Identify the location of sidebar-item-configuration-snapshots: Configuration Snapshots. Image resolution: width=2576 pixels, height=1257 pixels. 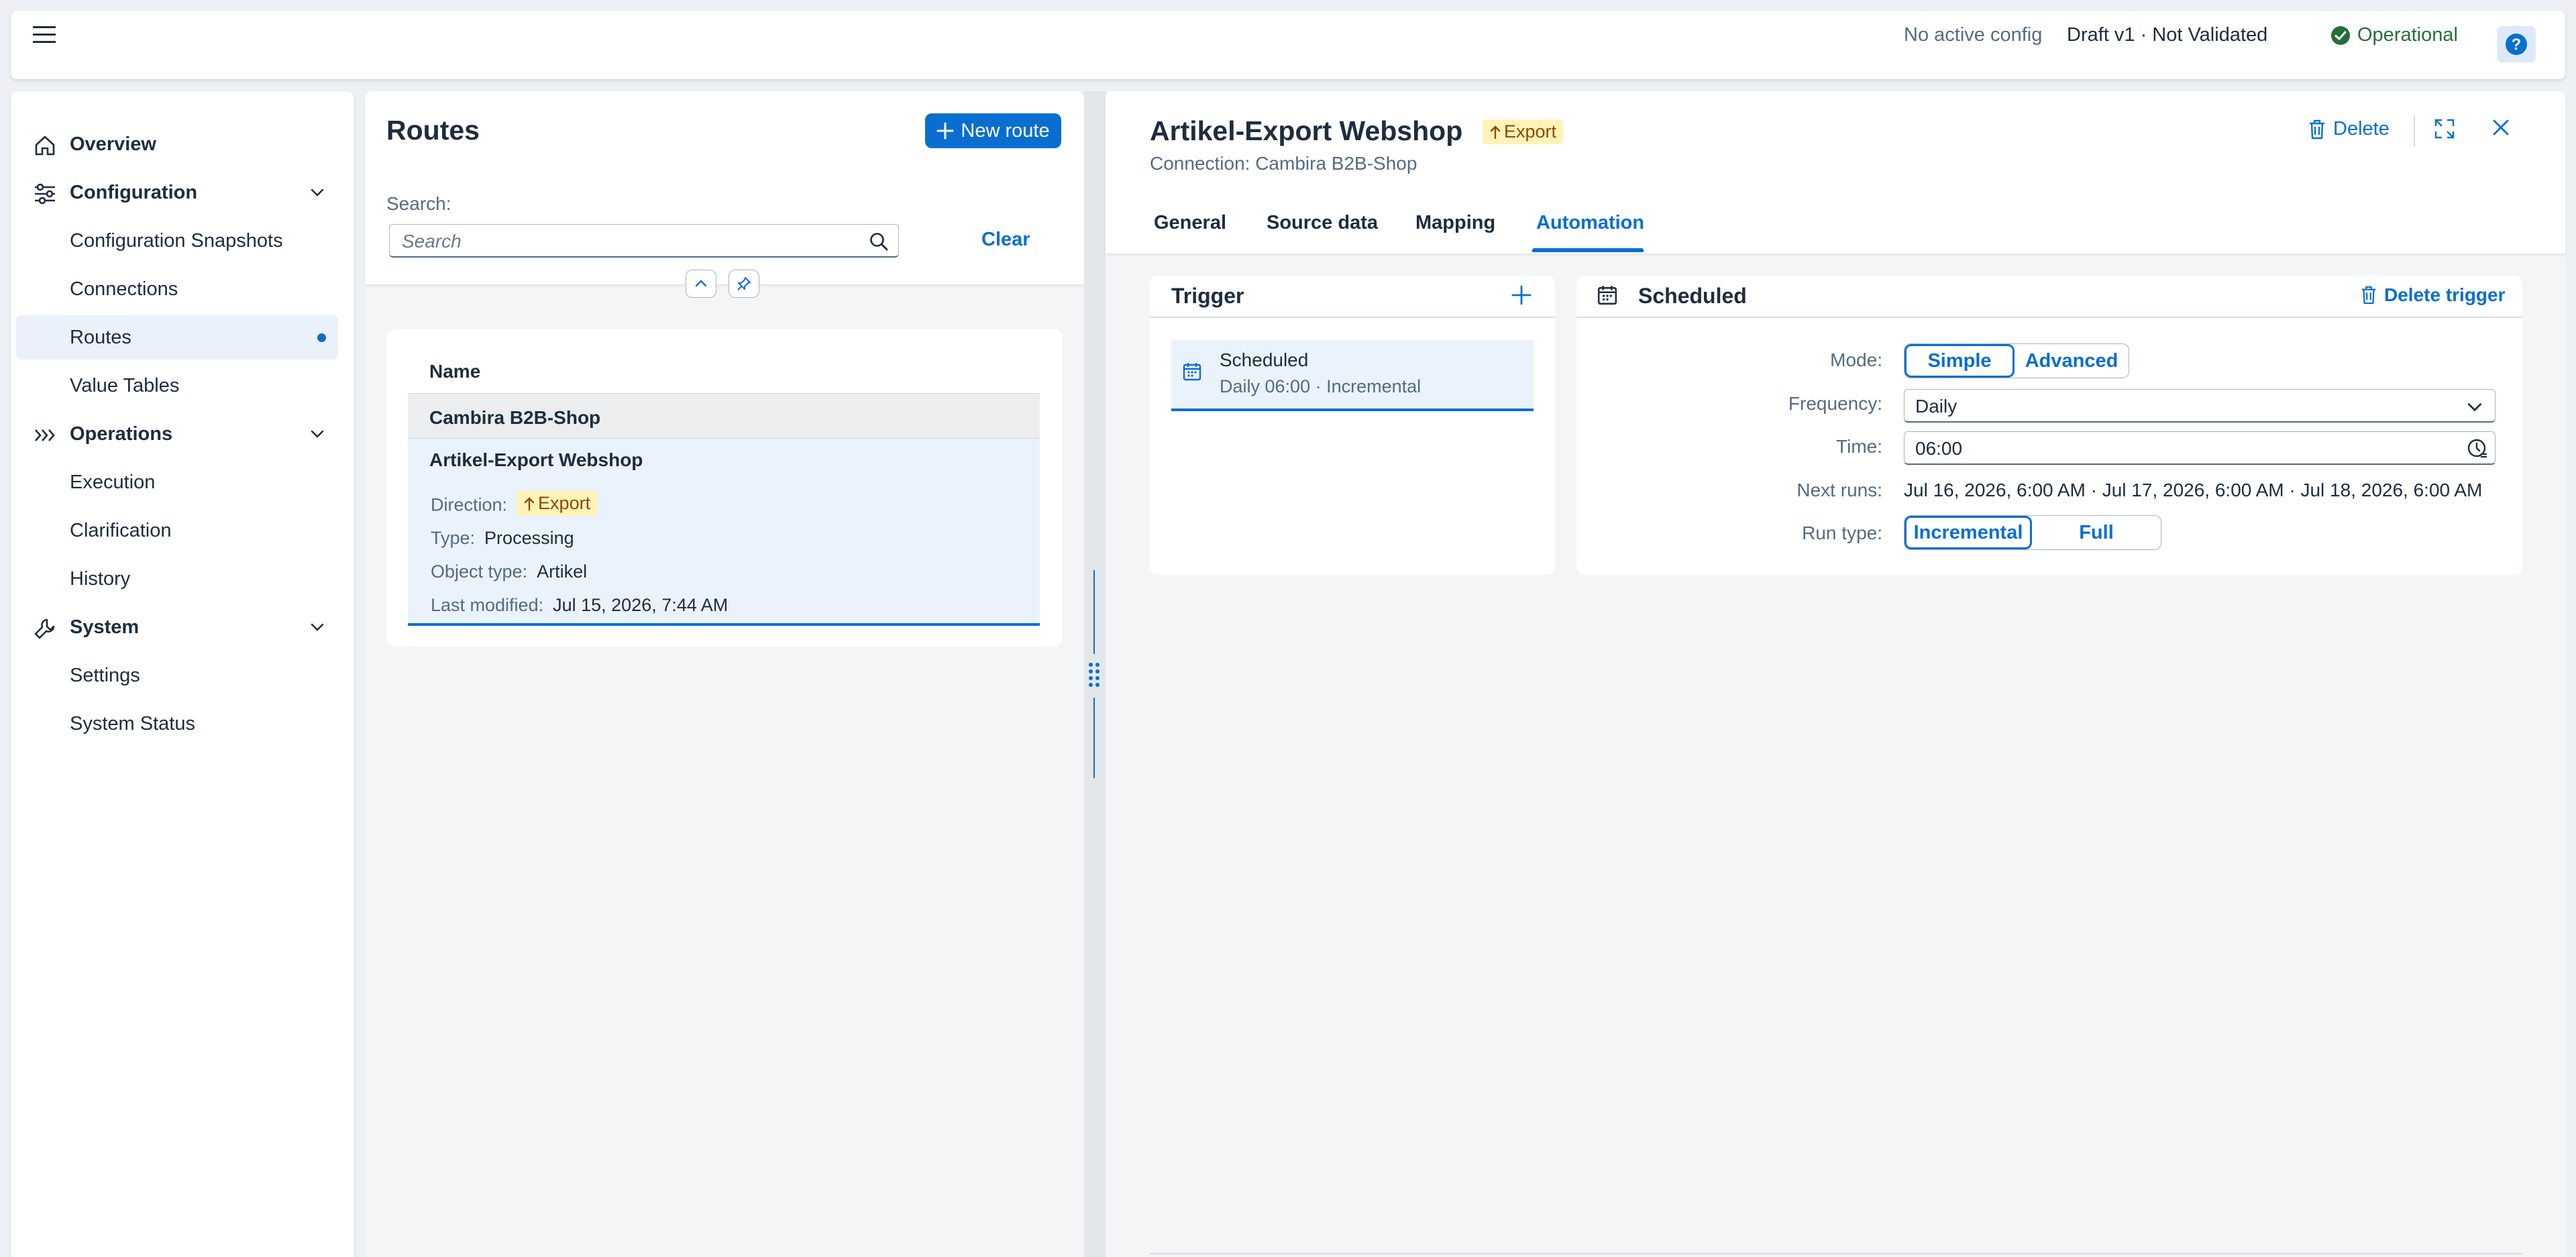
(177, 241).